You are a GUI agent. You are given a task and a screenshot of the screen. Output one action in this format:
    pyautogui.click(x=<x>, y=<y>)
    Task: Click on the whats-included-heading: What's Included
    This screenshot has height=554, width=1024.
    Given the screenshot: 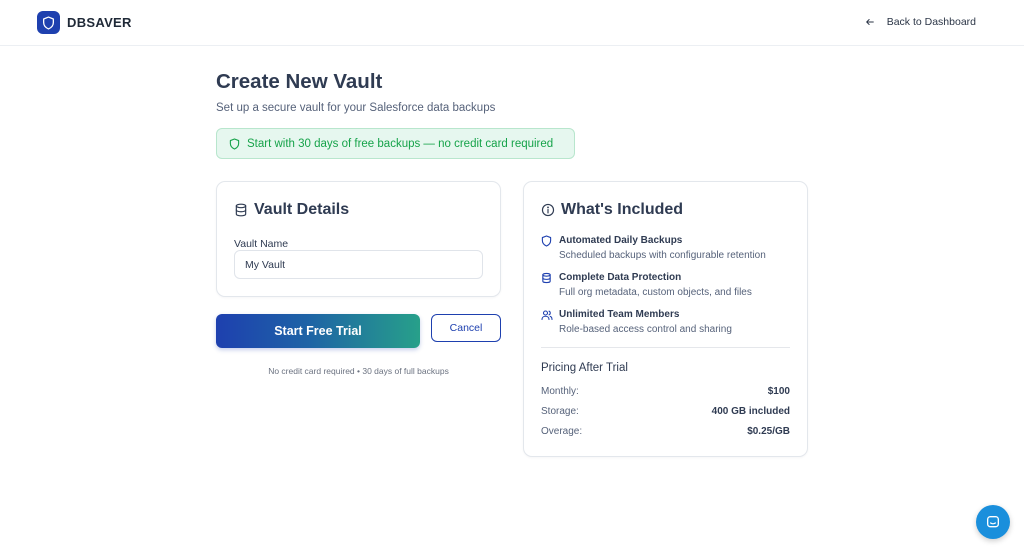 What is the action you would take?
    pyautogui.click(x=612, y=210)
    